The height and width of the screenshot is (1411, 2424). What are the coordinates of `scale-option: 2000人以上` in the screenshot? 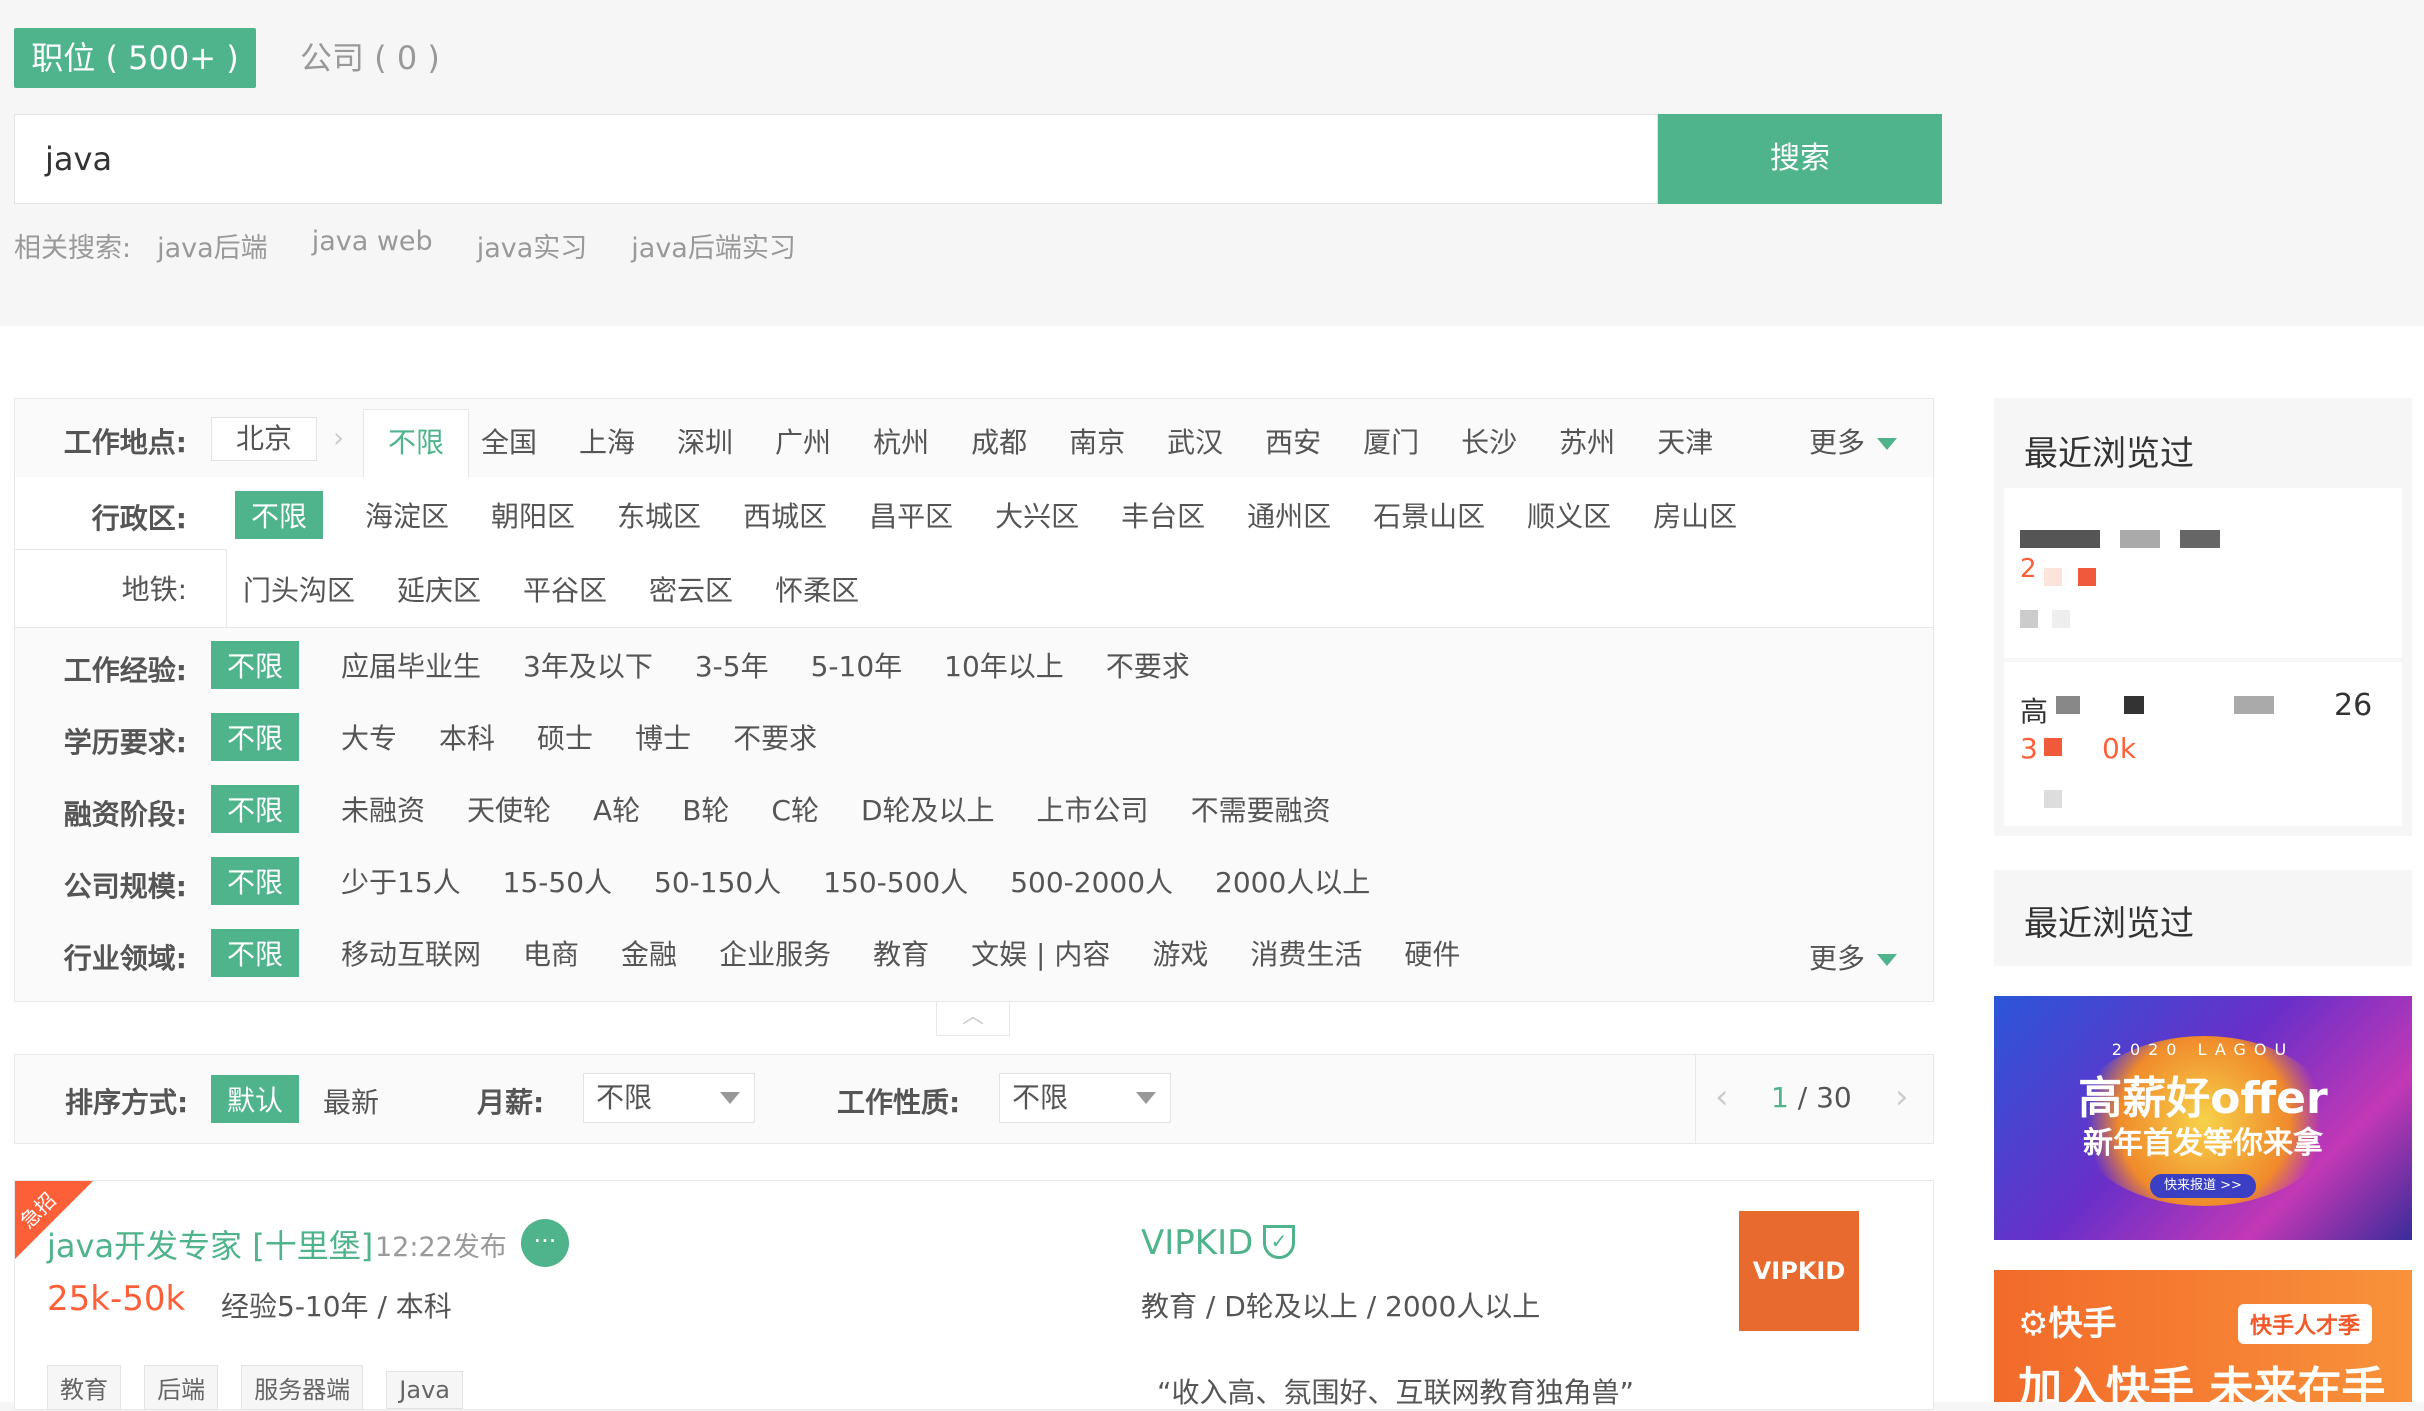 It's located at (1292, 881).